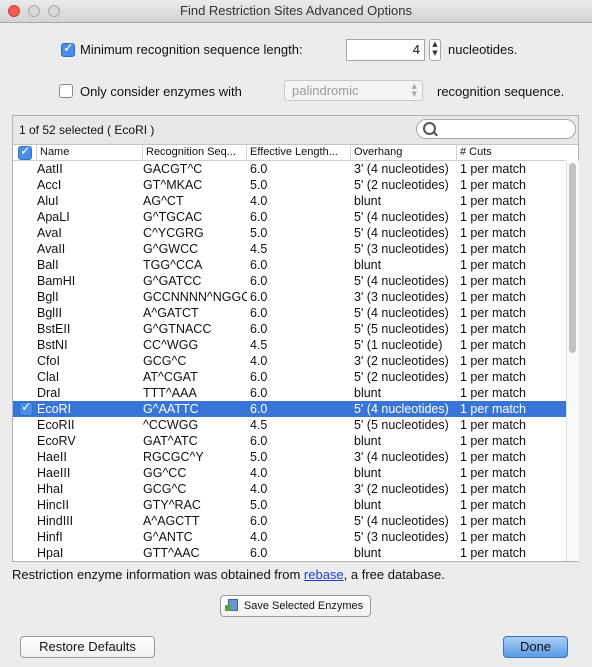 The image size is (592, 667). Describe the element at coordinates (289, 265) in the screenshot. I see `table-row: BalI TGG^CCA 6.0 blunt 1 per match` at that location.